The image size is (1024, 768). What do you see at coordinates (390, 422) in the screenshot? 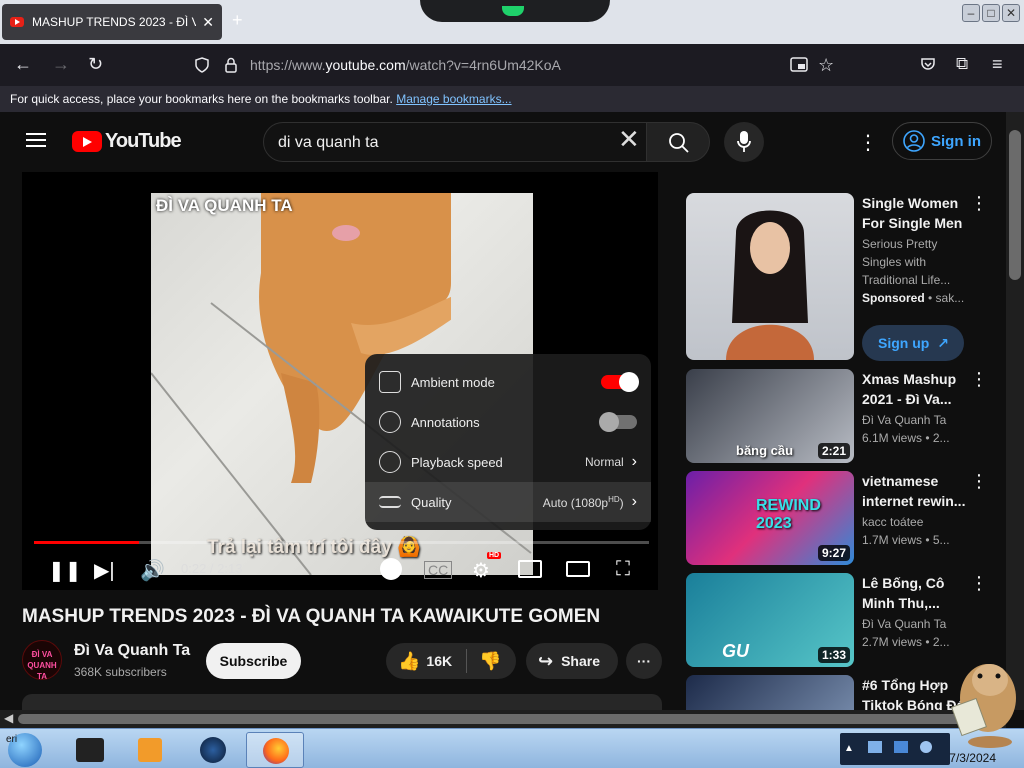
I see `annotations-icon` at bounding box center [390, 422].